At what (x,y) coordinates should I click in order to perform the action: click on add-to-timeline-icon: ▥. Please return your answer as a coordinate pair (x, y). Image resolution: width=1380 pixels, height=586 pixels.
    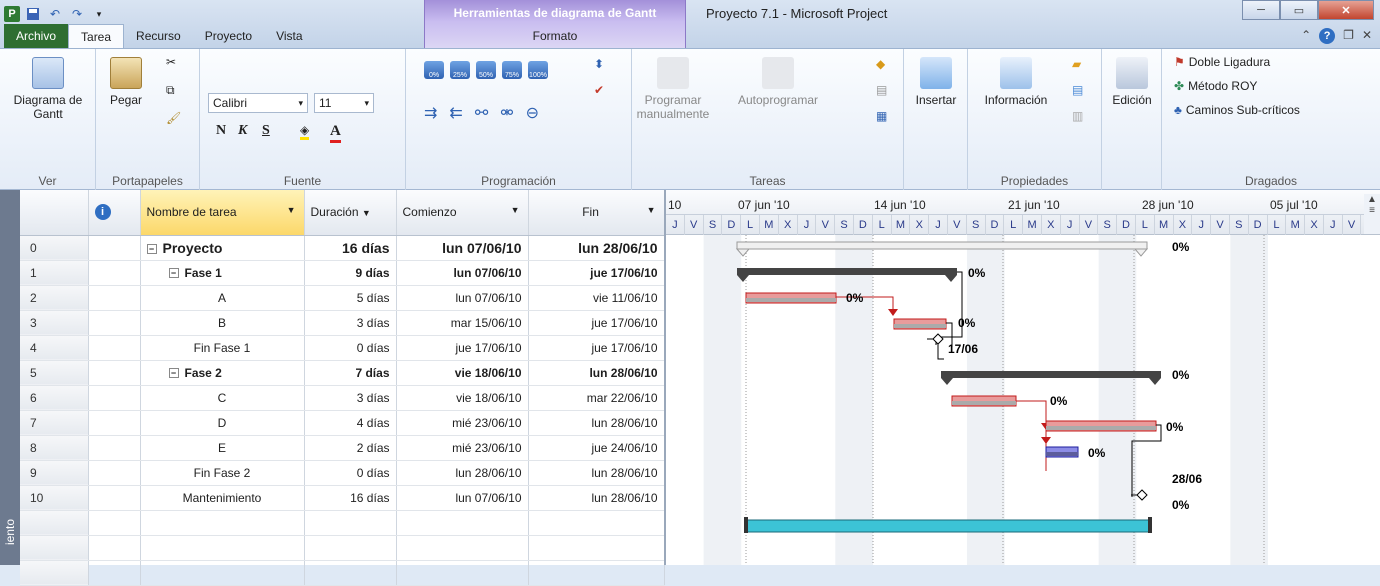
    Looking at the image, I should click on (1077, 116).